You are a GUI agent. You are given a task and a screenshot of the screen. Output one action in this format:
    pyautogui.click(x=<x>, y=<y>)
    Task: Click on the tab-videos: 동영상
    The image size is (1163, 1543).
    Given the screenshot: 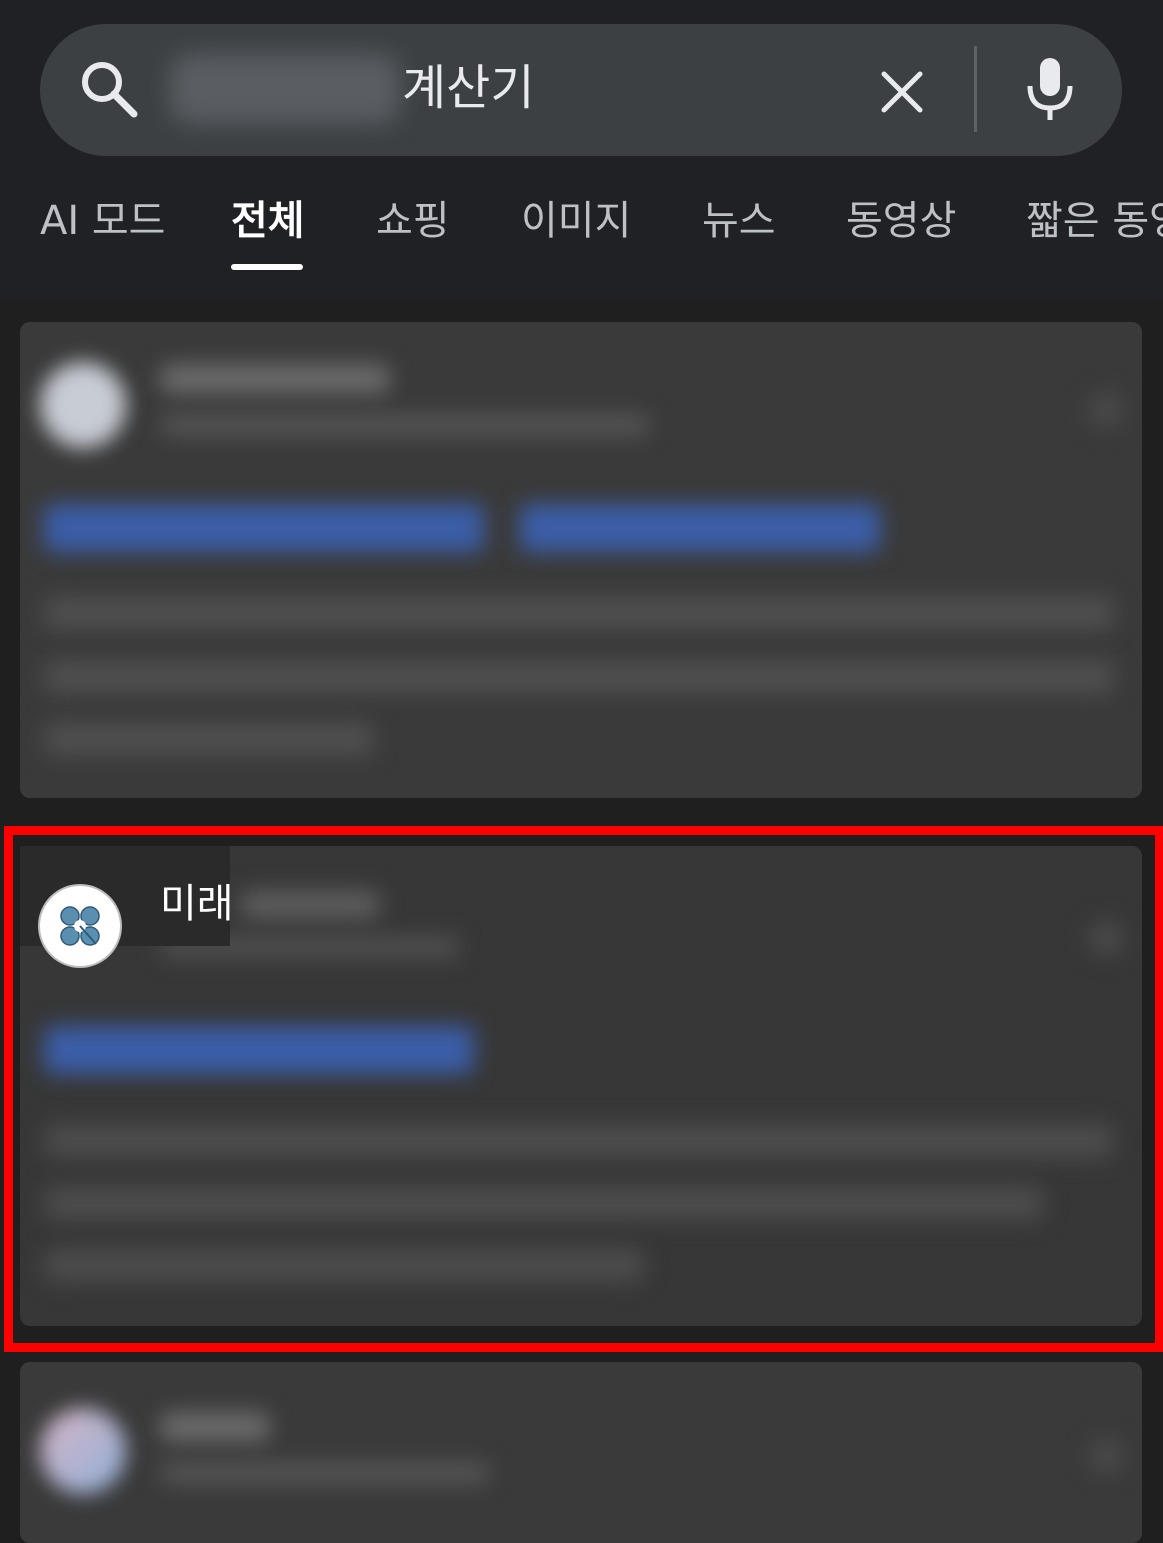 What is the action you would take?
    pyautogui.click(x=901, y=221)
    